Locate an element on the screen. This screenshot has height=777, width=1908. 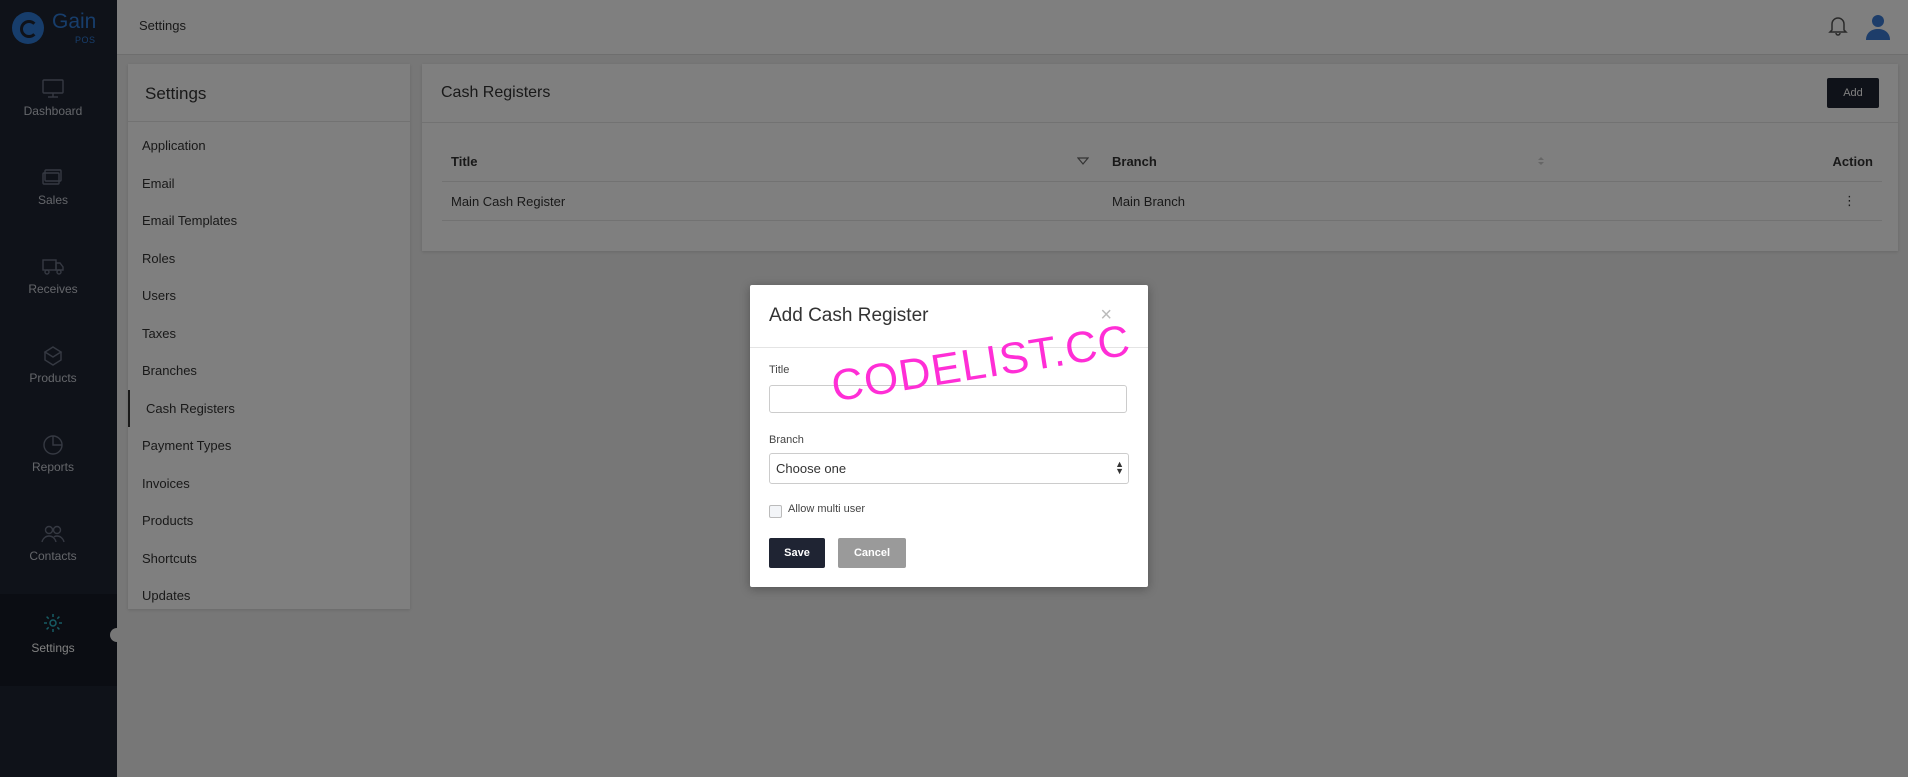
allow-multi-user-checkbox is located at coordinates (775, 511).